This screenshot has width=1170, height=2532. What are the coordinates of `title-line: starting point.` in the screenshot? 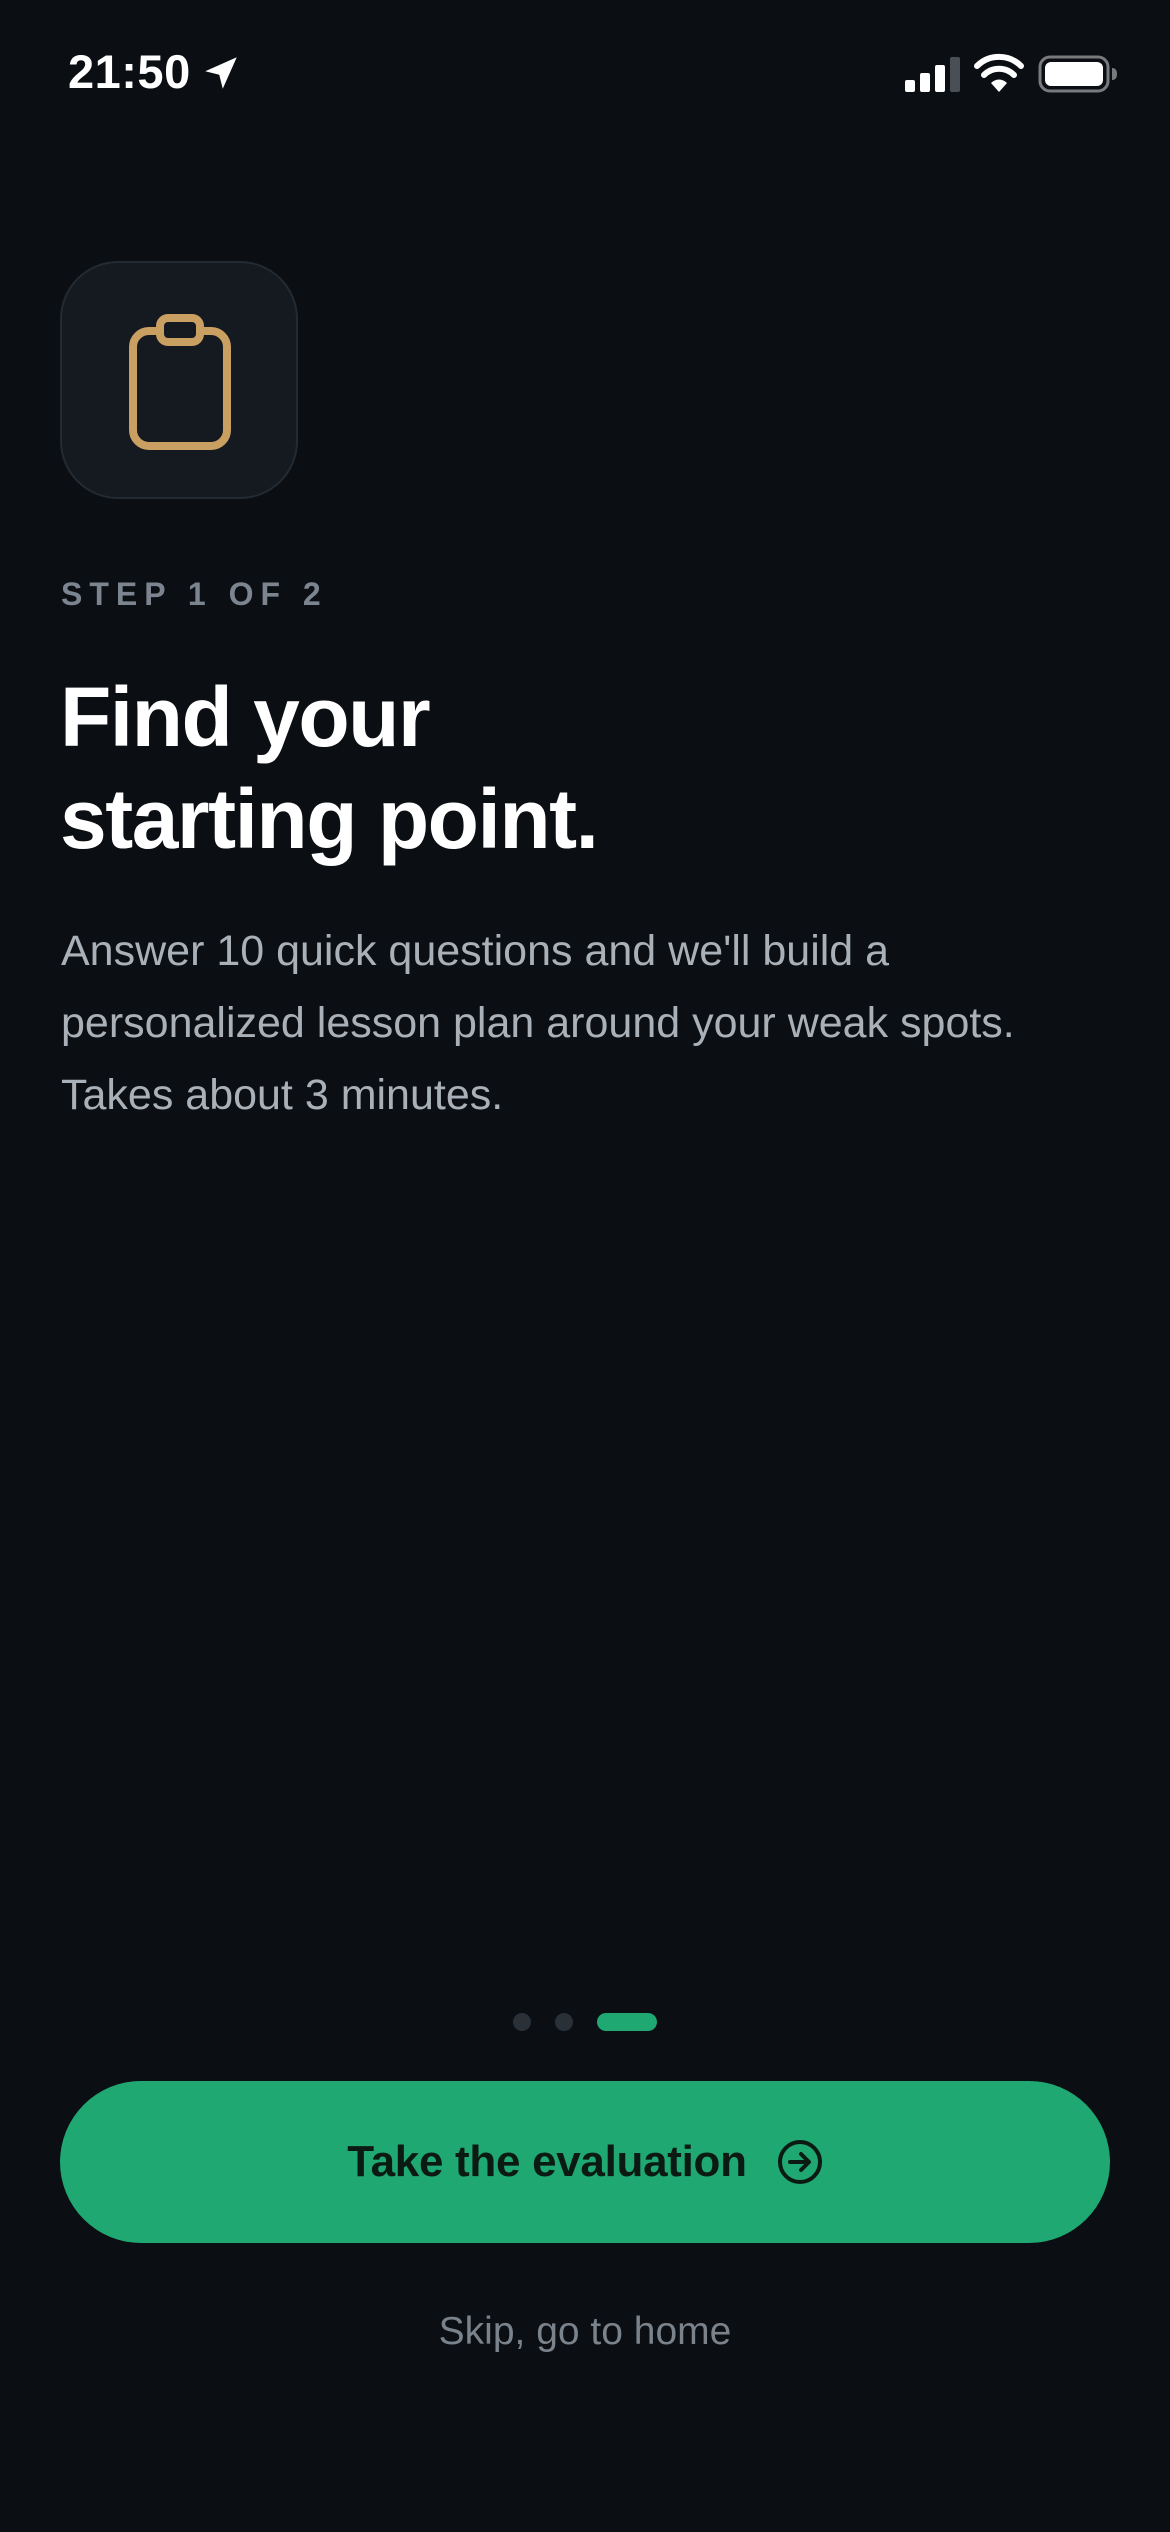 It's located at (329, 819).